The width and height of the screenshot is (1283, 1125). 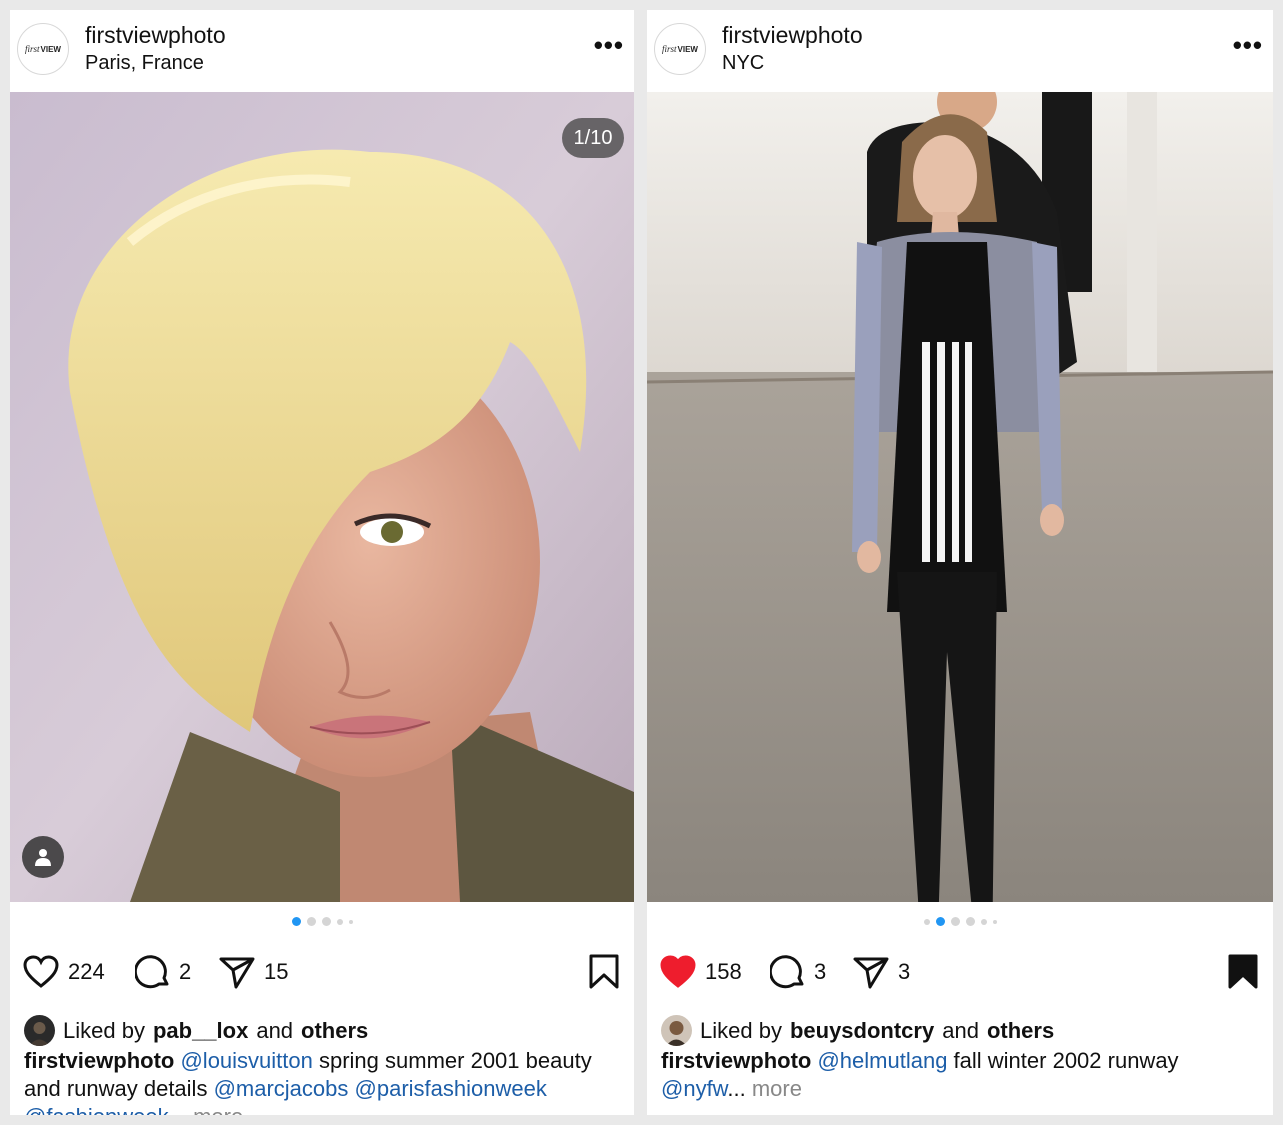 What do you see at coordinates (200, 1031) in the screenshot?
I see `liker-username: pab__lox` at bounding box center [200, 1031].